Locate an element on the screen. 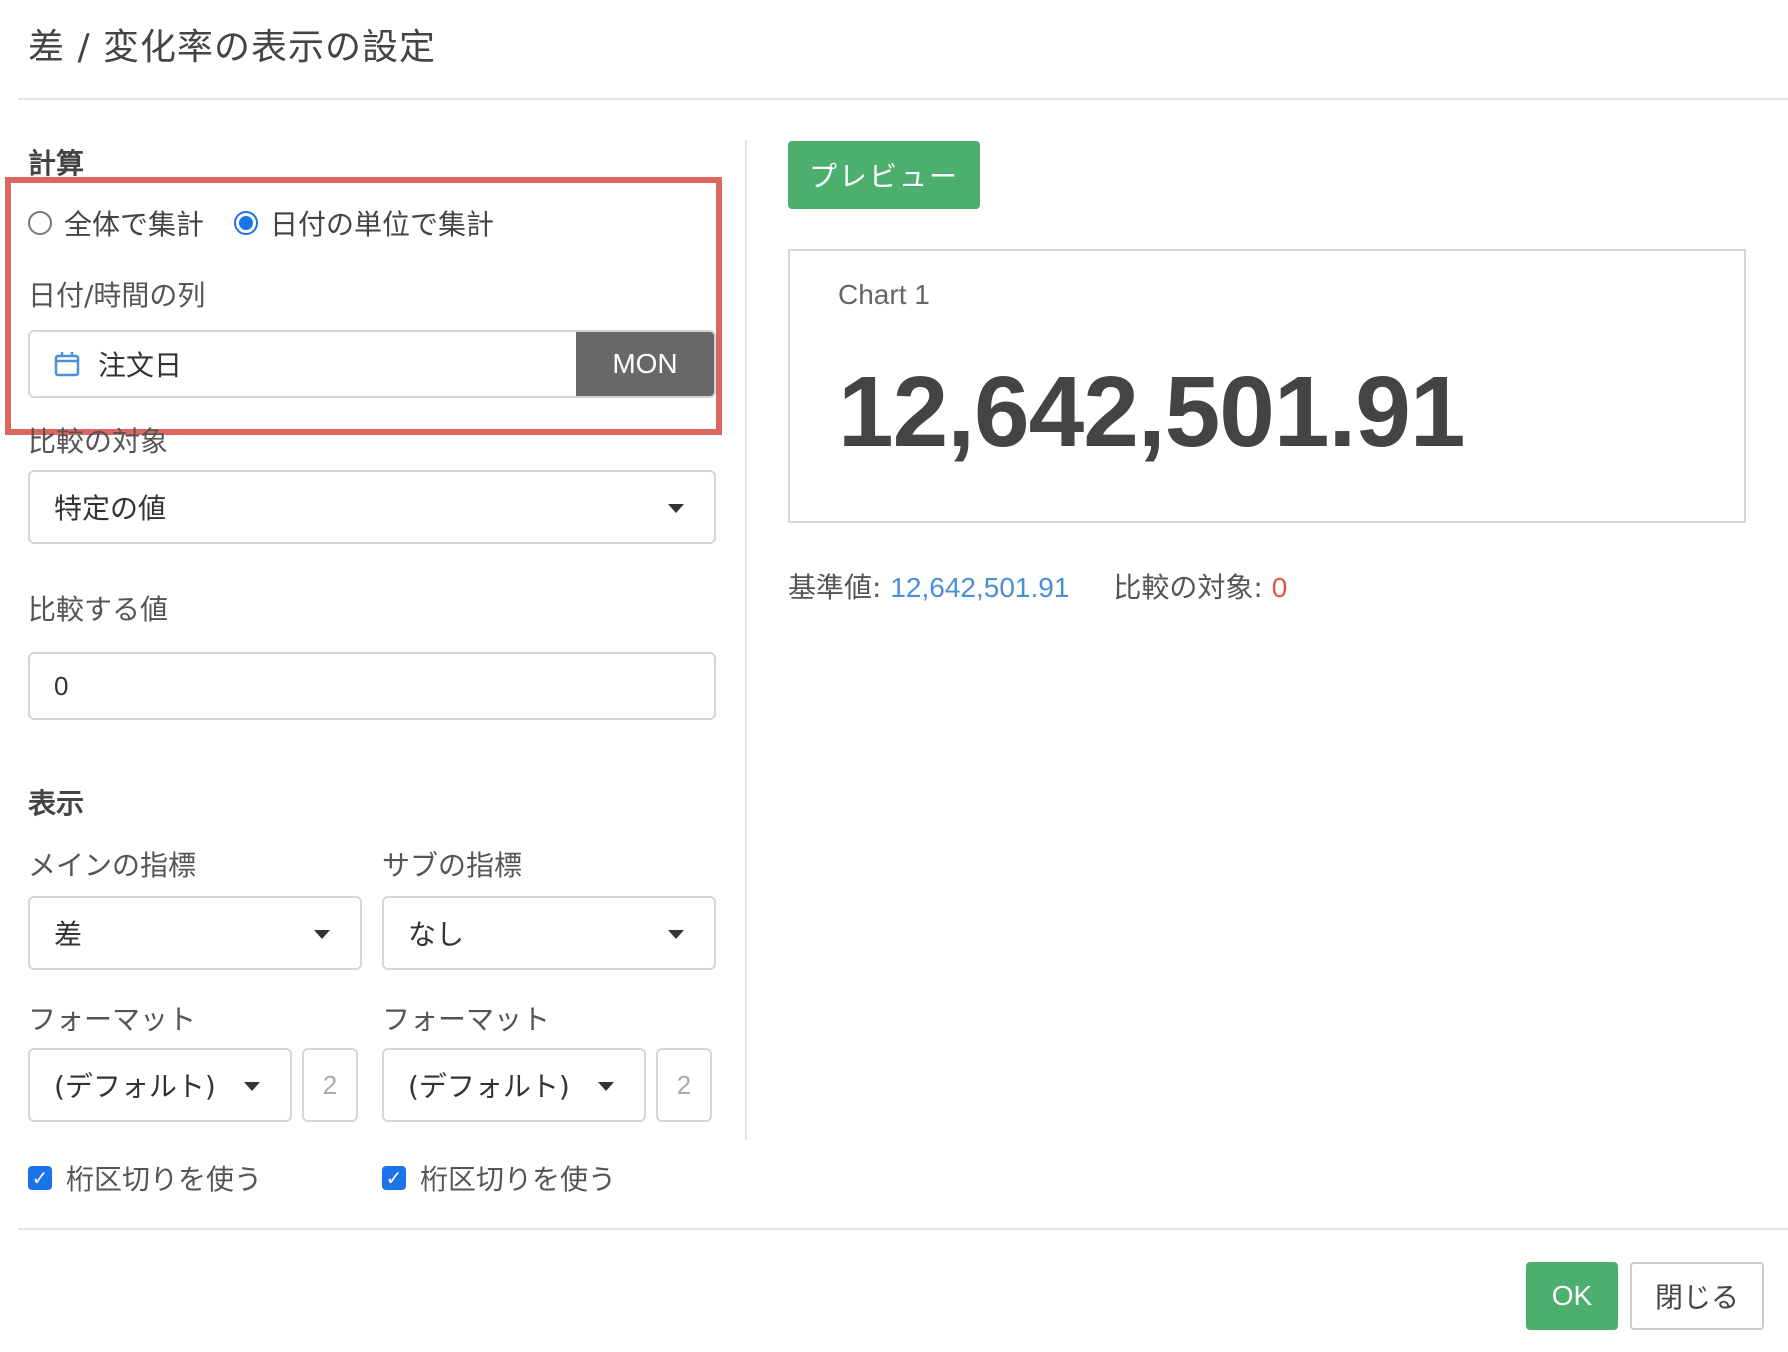 Image resolution: width=1788 pixels, height=1352 pixels. main-metric-value: 差 is located at coordinates (68, 934).